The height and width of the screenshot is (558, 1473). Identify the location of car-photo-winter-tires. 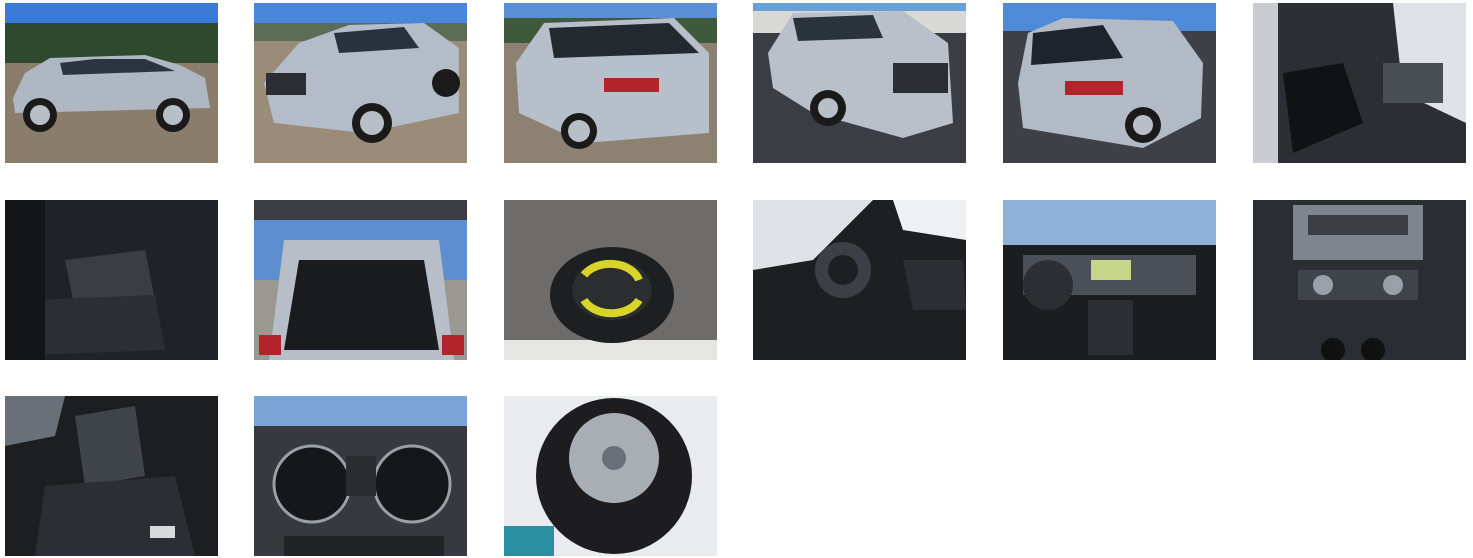
(610, 476).